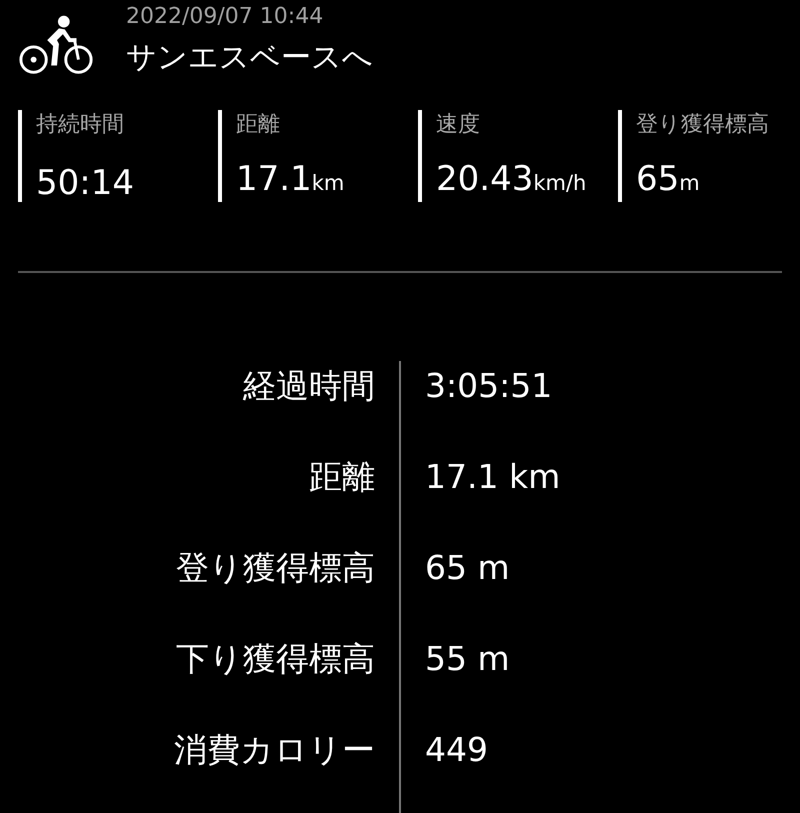 The height and width of the screenshot is (813, 800). What do you see at coordinates (467, 658) in the screenshot?
I see `detail-value: 55 m` at bounding box center [467, 658].